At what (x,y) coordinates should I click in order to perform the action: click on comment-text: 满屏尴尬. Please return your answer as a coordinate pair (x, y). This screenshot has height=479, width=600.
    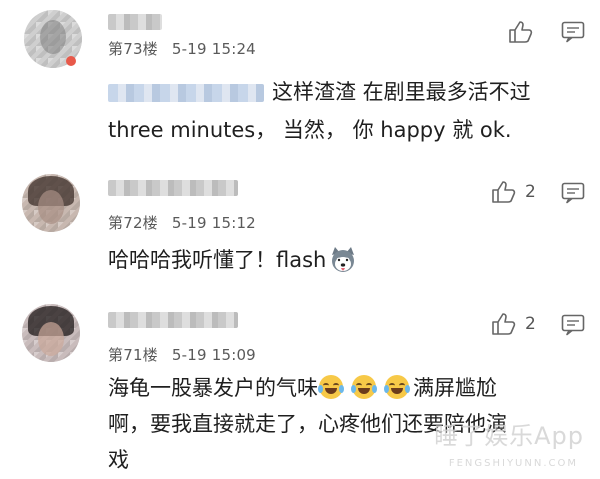
    Looking at the image, I should click on (455, 388).